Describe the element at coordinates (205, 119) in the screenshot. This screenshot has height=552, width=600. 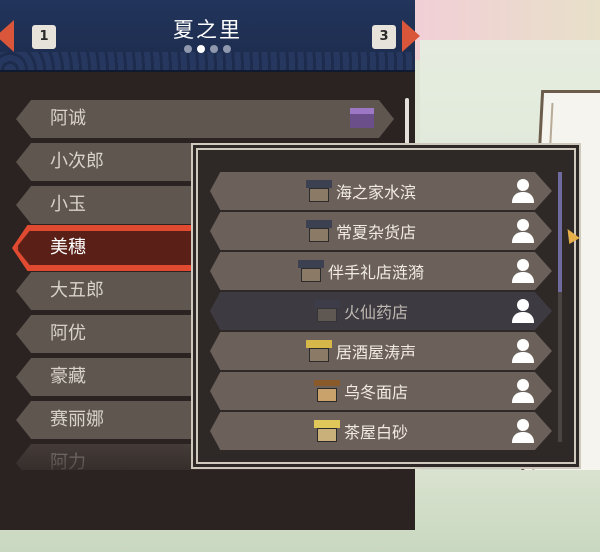
I see `character-item: 阿诚` at that location.